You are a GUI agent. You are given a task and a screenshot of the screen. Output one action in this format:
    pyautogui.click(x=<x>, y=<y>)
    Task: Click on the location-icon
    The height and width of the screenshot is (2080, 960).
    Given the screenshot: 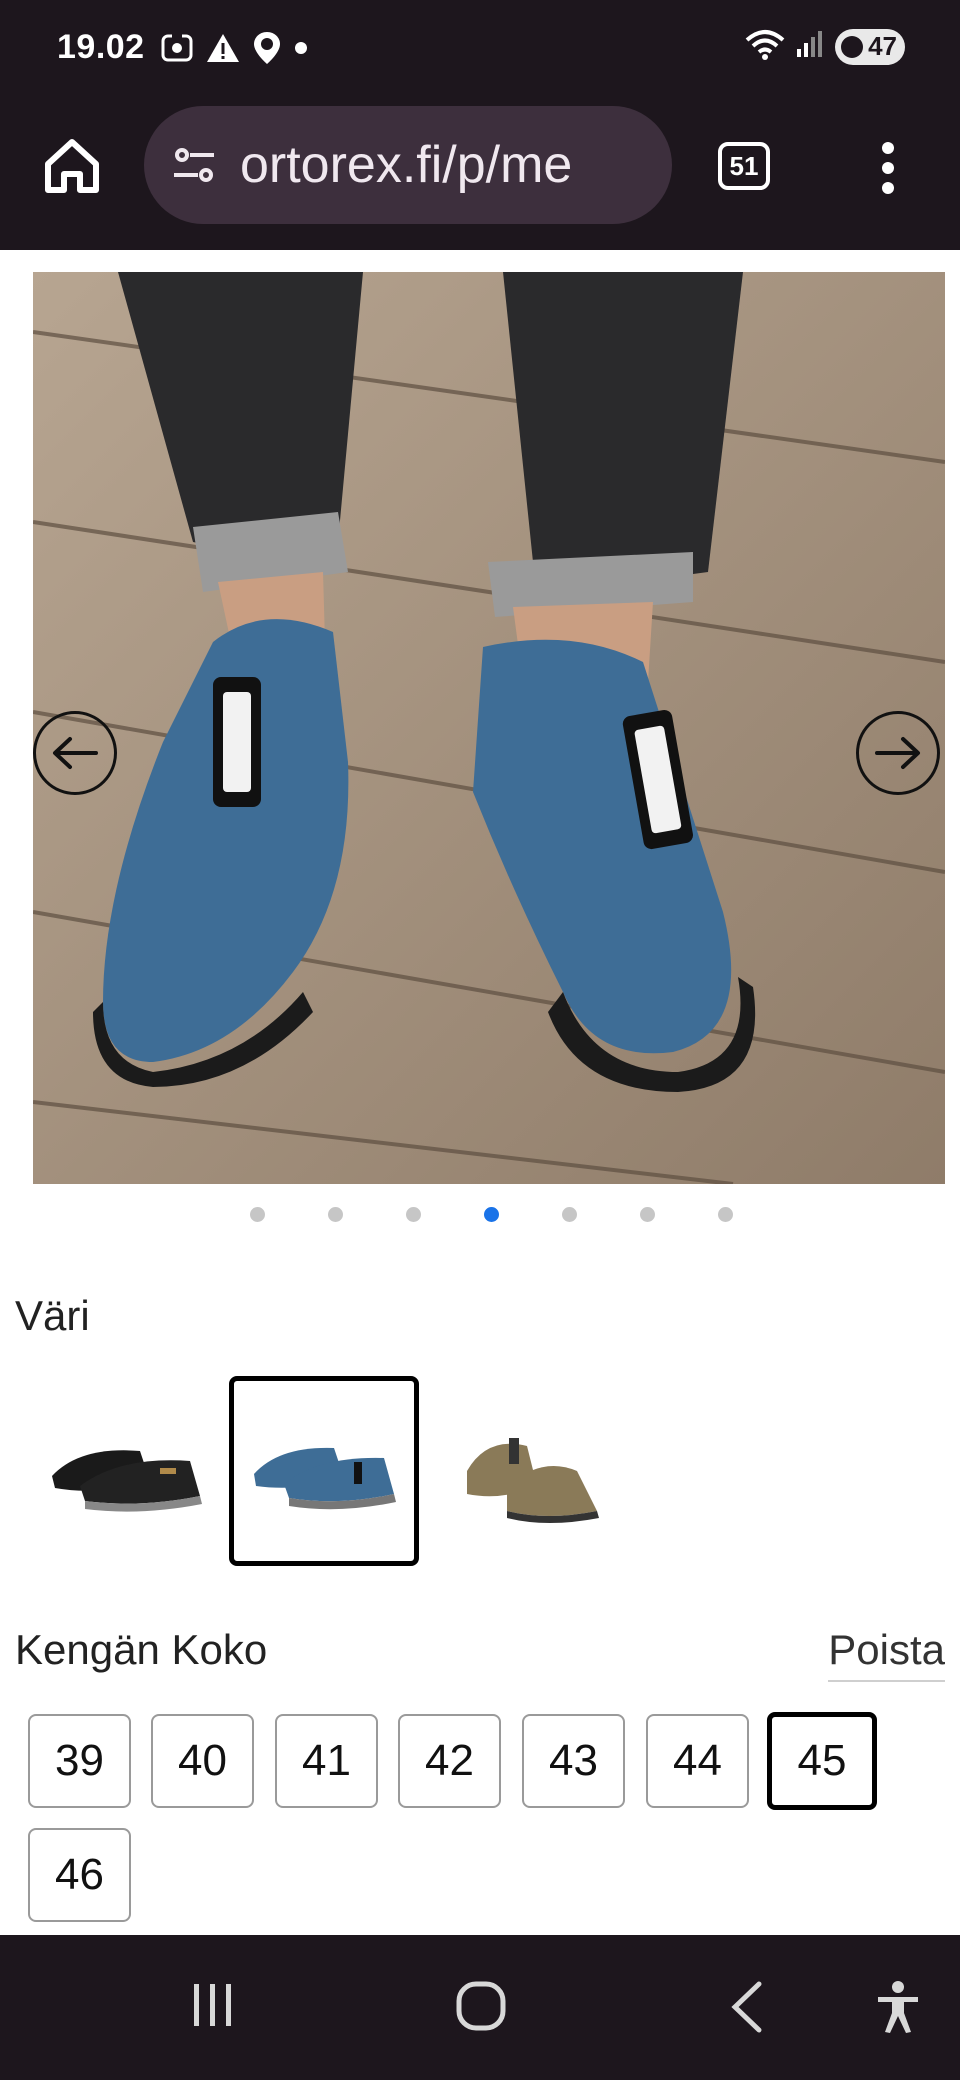 What is the action you would take?
    pyautogui.click(x=267, y=48)
    